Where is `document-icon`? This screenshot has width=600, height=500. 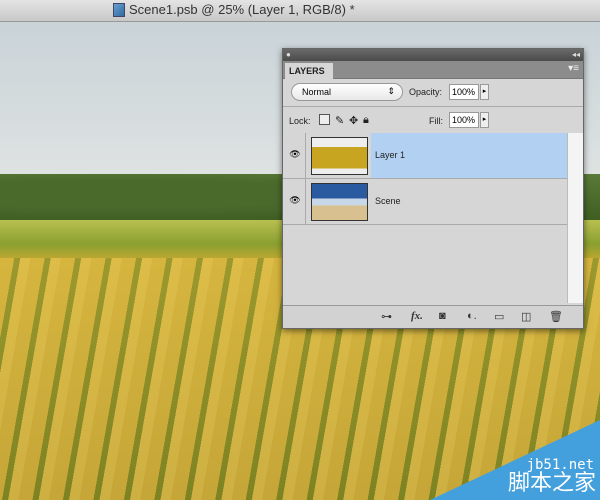 document-icon is located at coordinates (119, 9).